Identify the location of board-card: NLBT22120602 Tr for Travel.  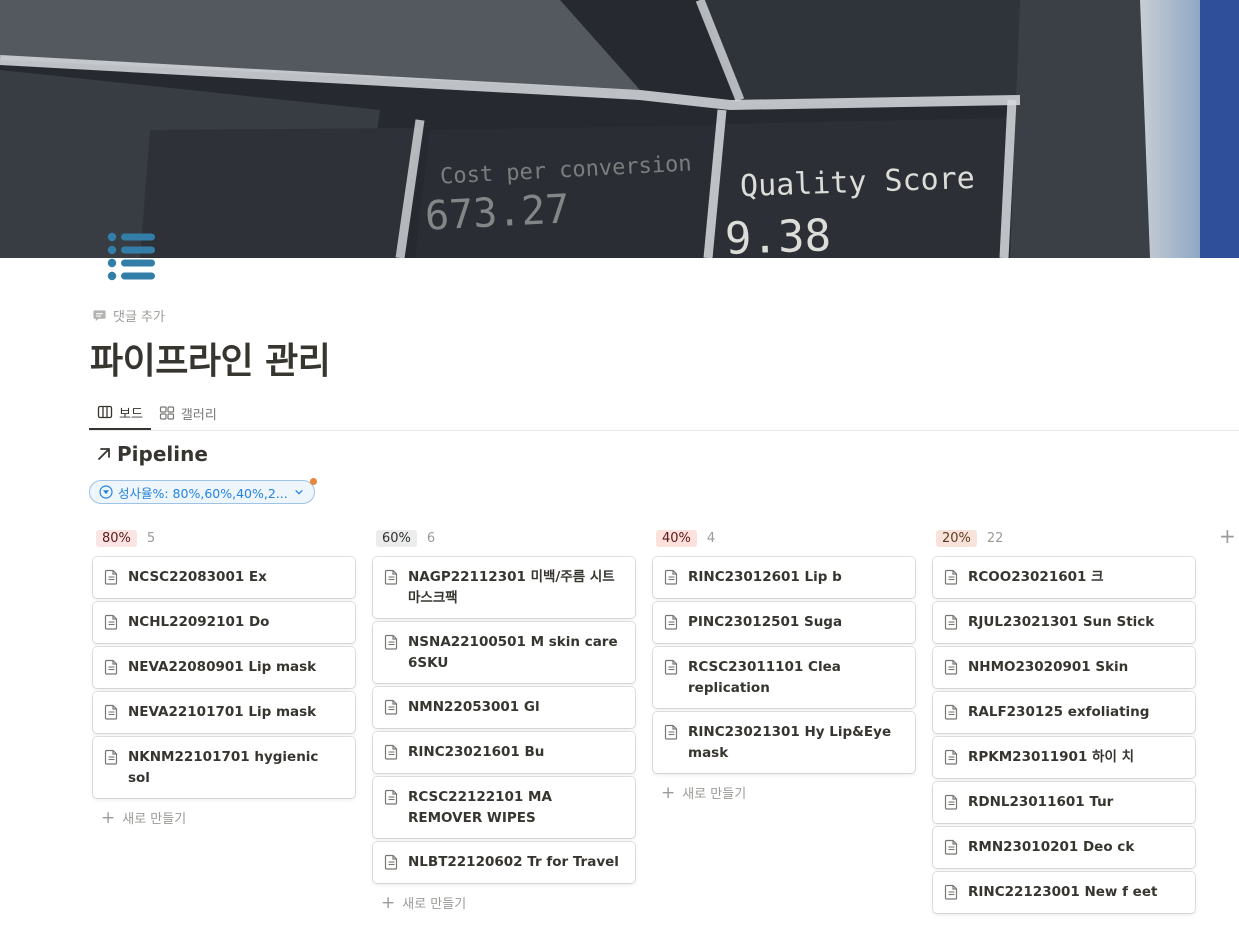
(504, 862).